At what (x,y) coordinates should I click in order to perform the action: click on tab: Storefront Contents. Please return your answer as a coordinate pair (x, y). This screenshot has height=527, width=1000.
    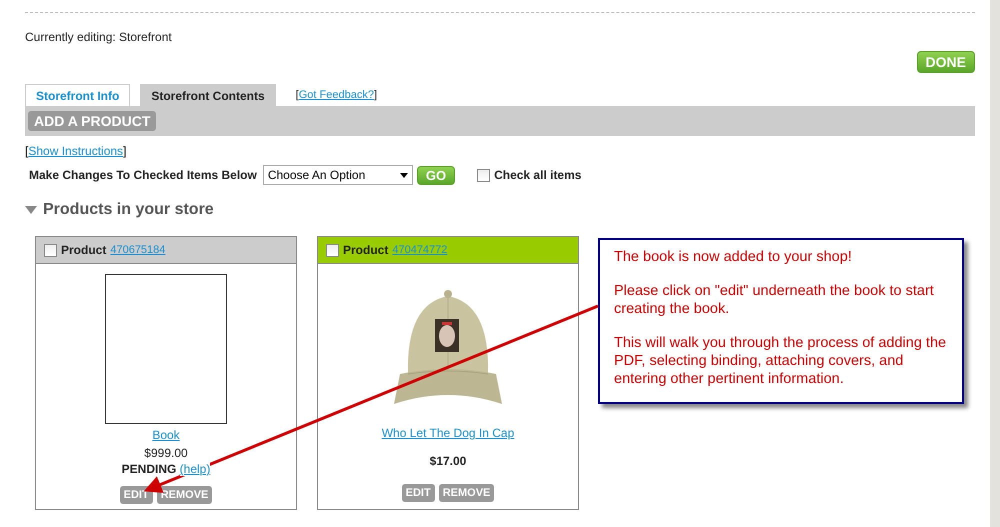
    Looking at the image, I should click on (208, 95).